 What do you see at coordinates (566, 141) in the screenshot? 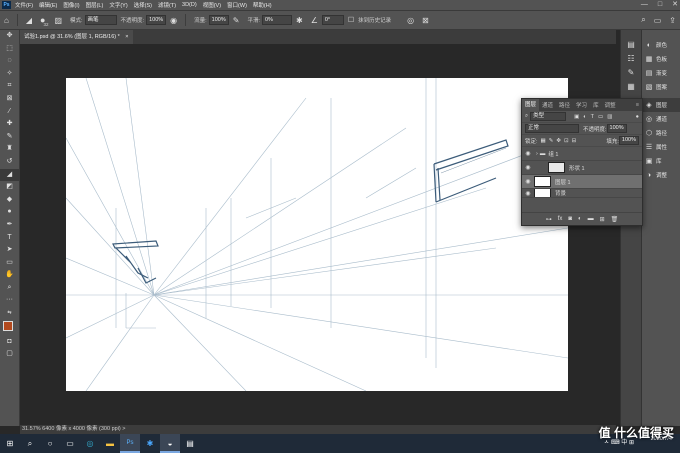
I see `lock-artboard-icon: ⊡` at bounding box center [566, 141].